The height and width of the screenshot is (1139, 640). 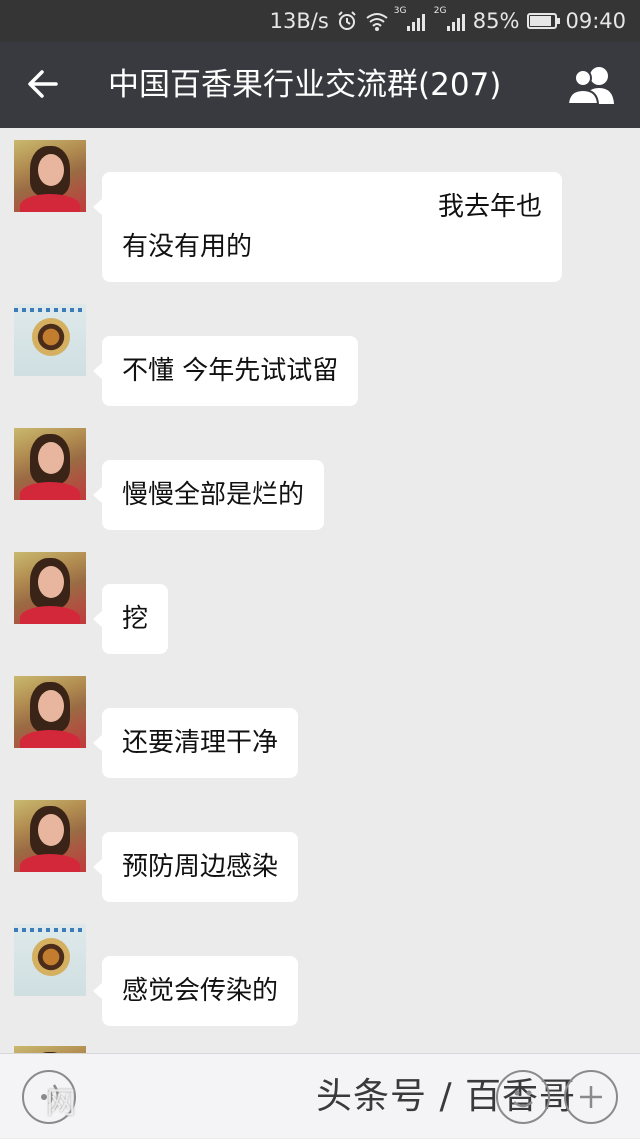 I want to click on battery-icon, so click(x=544, y=21).